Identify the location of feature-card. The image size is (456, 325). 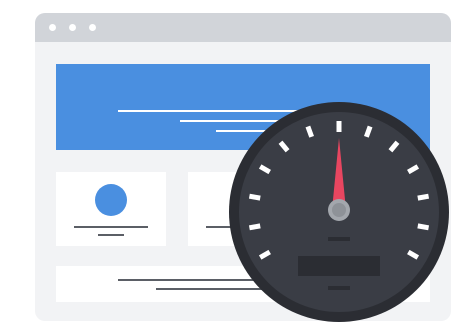
(111, 209).